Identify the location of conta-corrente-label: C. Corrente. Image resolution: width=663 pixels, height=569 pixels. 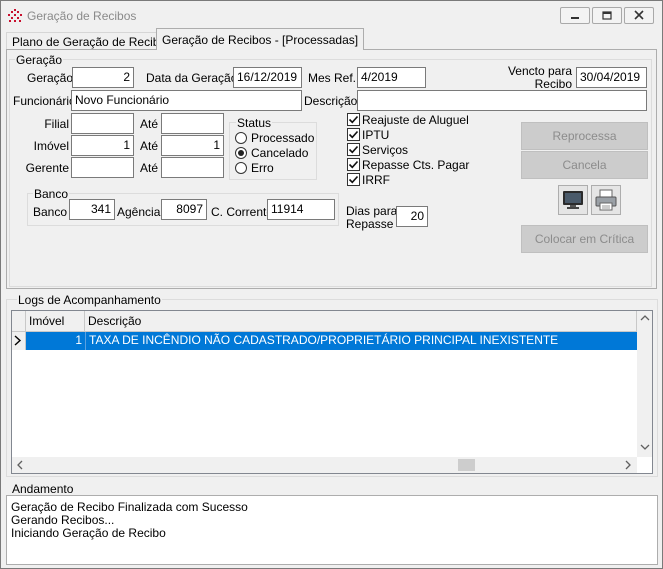
(242, 212).